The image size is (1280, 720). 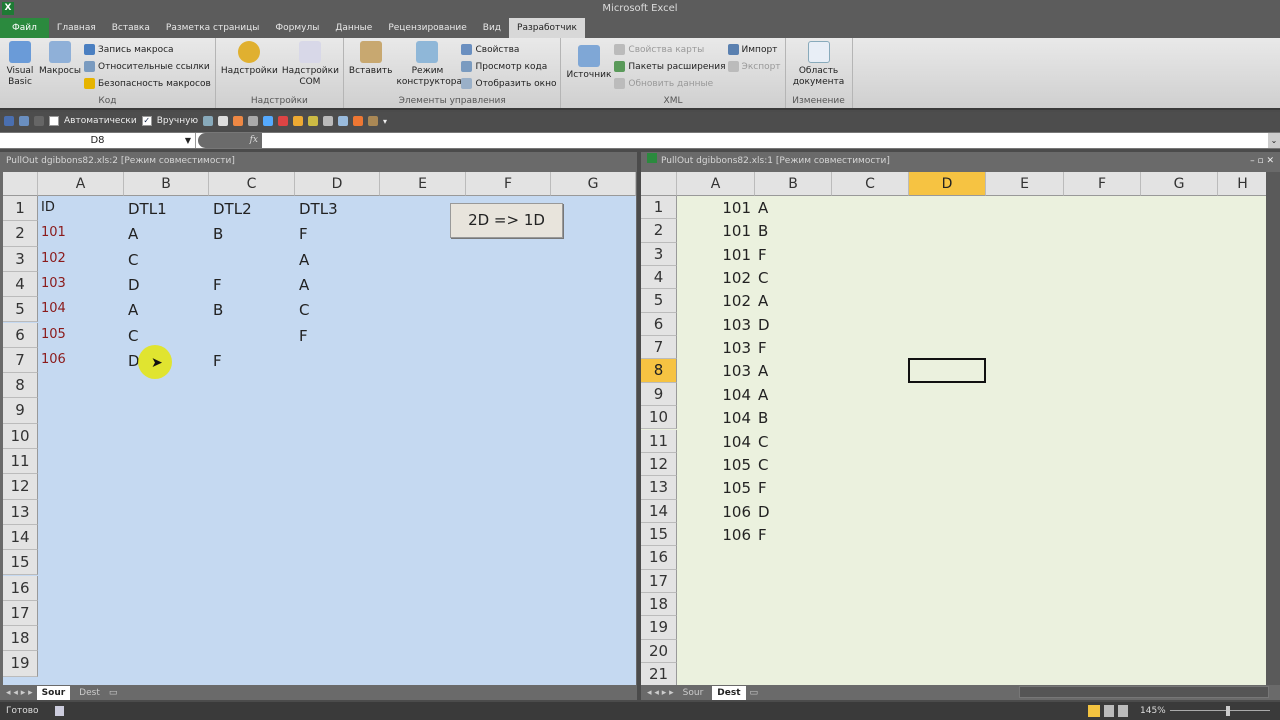 I want to click on record-macro-button: Запись макроса, so click(x=147, y=49).